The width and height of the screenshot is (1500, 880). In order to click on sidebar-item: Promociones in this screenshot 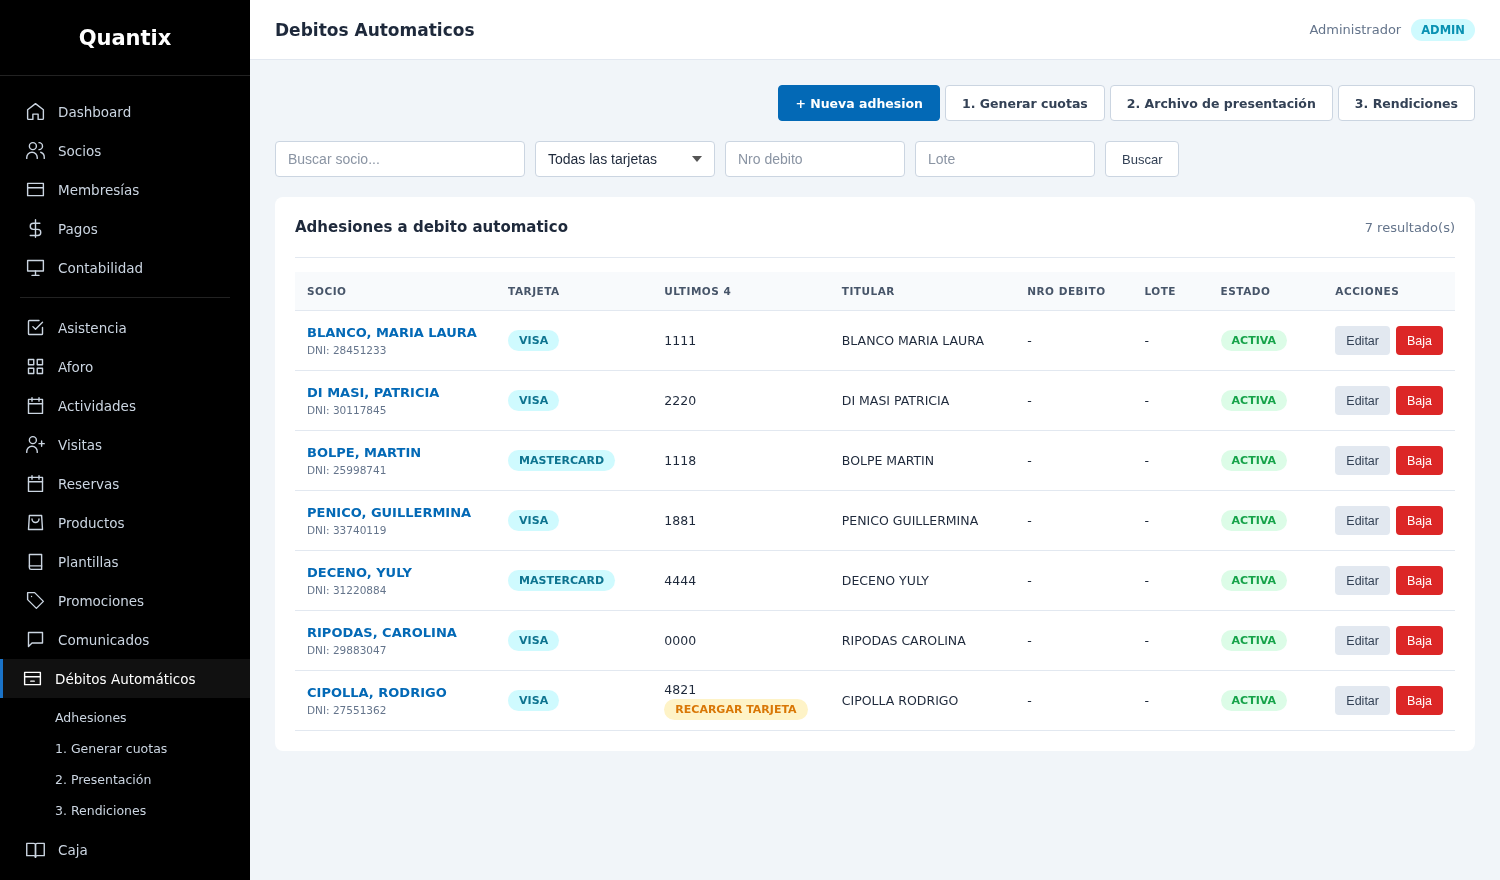, I will do `click(125, 600)`.